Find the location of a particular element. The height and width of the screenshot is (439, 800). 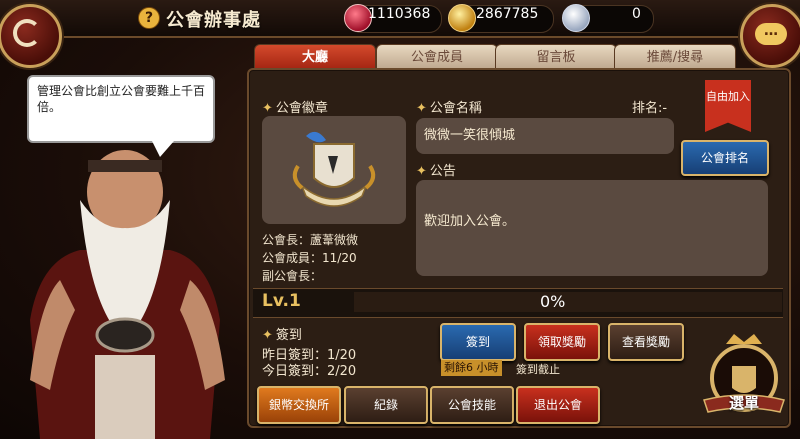

gold-crystal-icon is located at coordinates (462, 18).